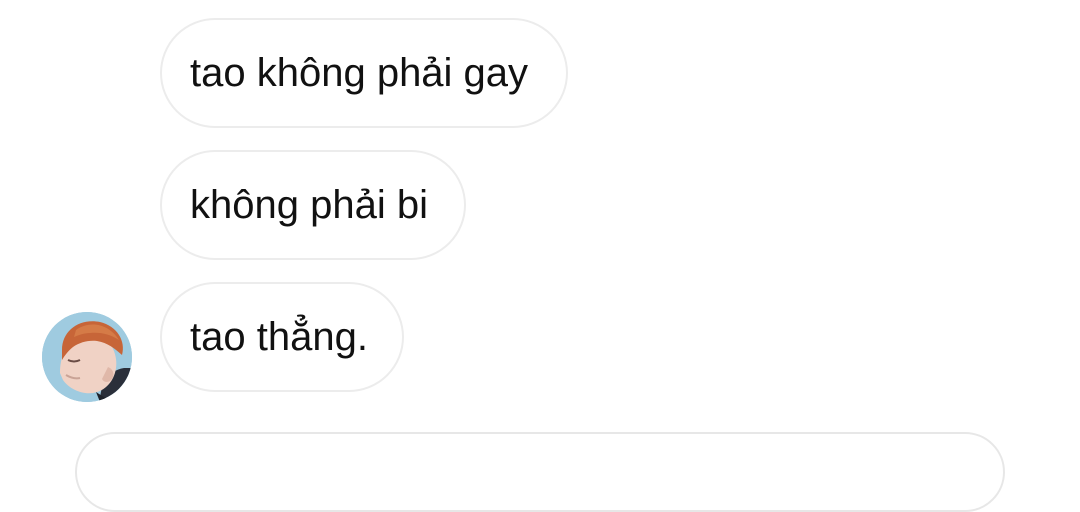 The height and width of the screenshot is (512, 1080). I want to click on message-text: tao thẳng., so click(279, 336).